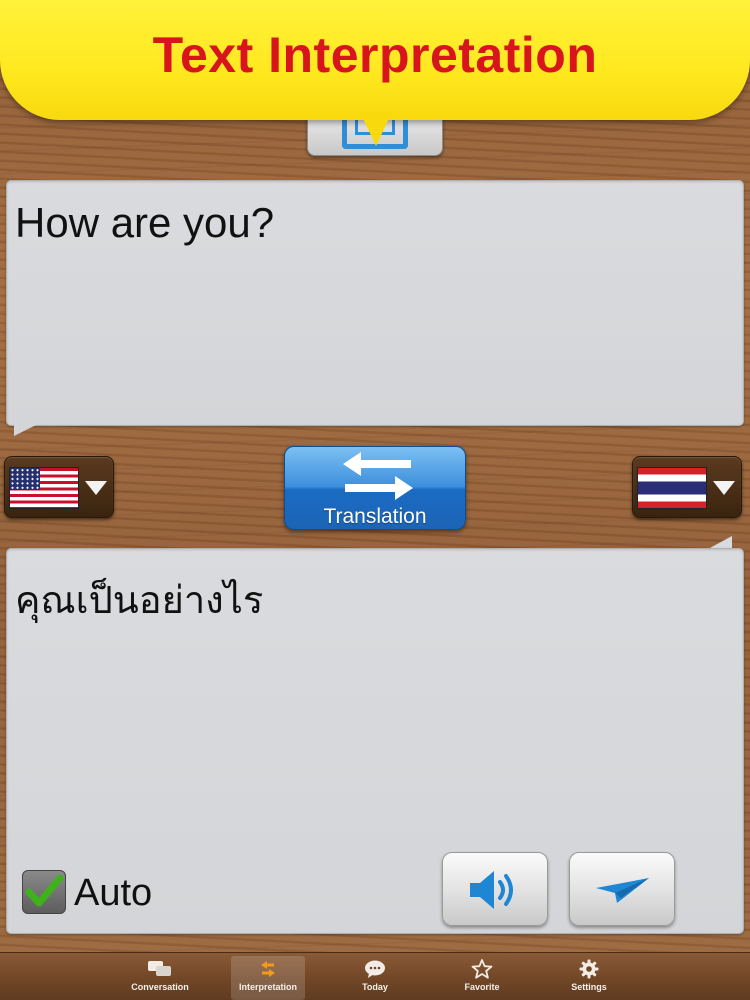 The width and height of the screenshot is (750, 1000). What do you see at coordinates (375, 969) in the screenshot?
I see `speech-bubble-icon` at bounding box center [375, 969].